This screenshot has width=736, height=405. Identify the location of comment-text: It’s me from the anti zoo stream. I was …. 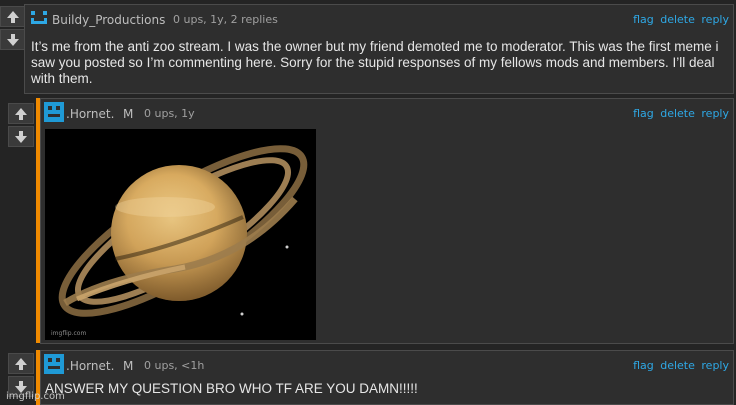
(375, 62).